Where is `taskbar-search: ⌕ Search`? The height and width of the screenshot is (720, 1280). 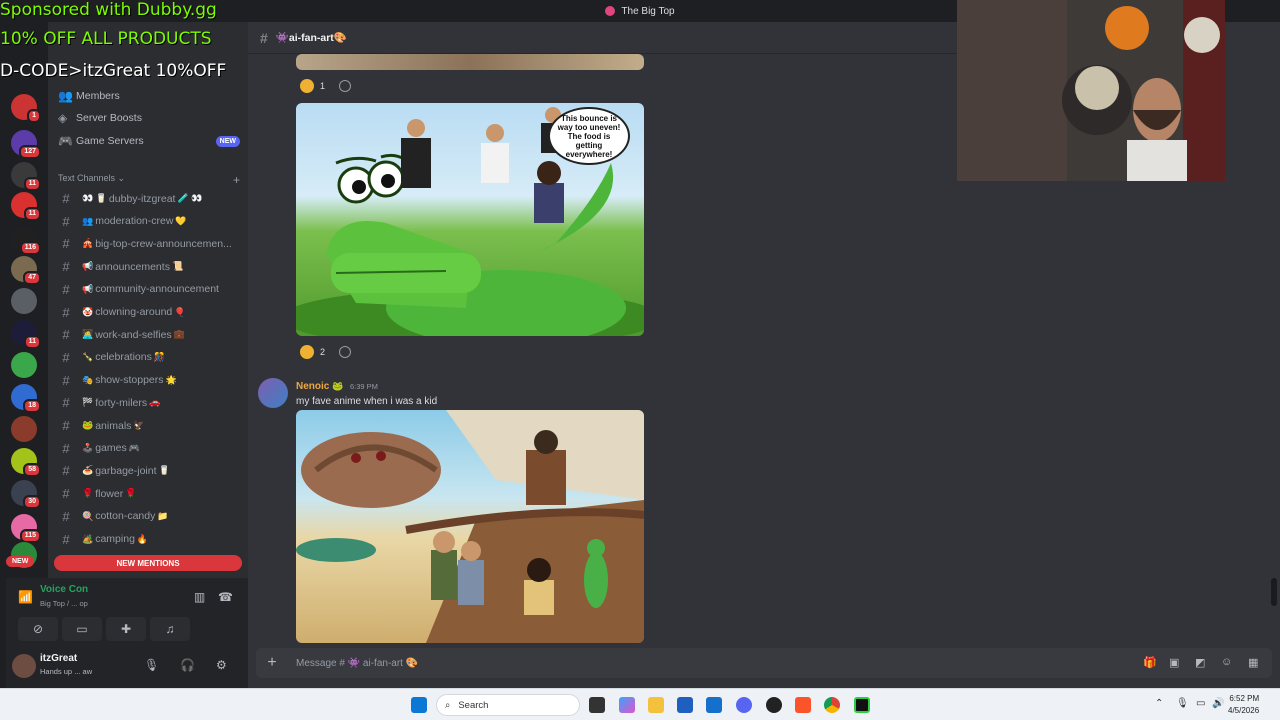 taskbar-search: ⌕ Search is located at coordinates (508, 705).